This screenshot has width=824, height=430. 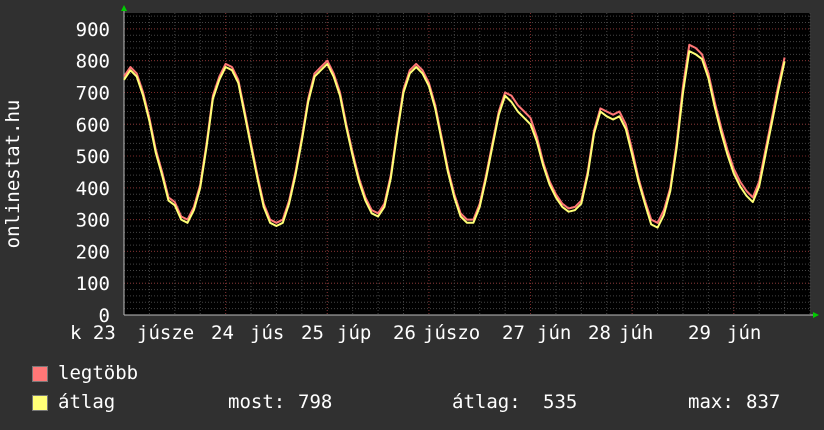 What do you see at coordinates (98, 373) in the screenshot?
I see `legend-label-legtobb: legtöbb` at bounding box center [98, 373].